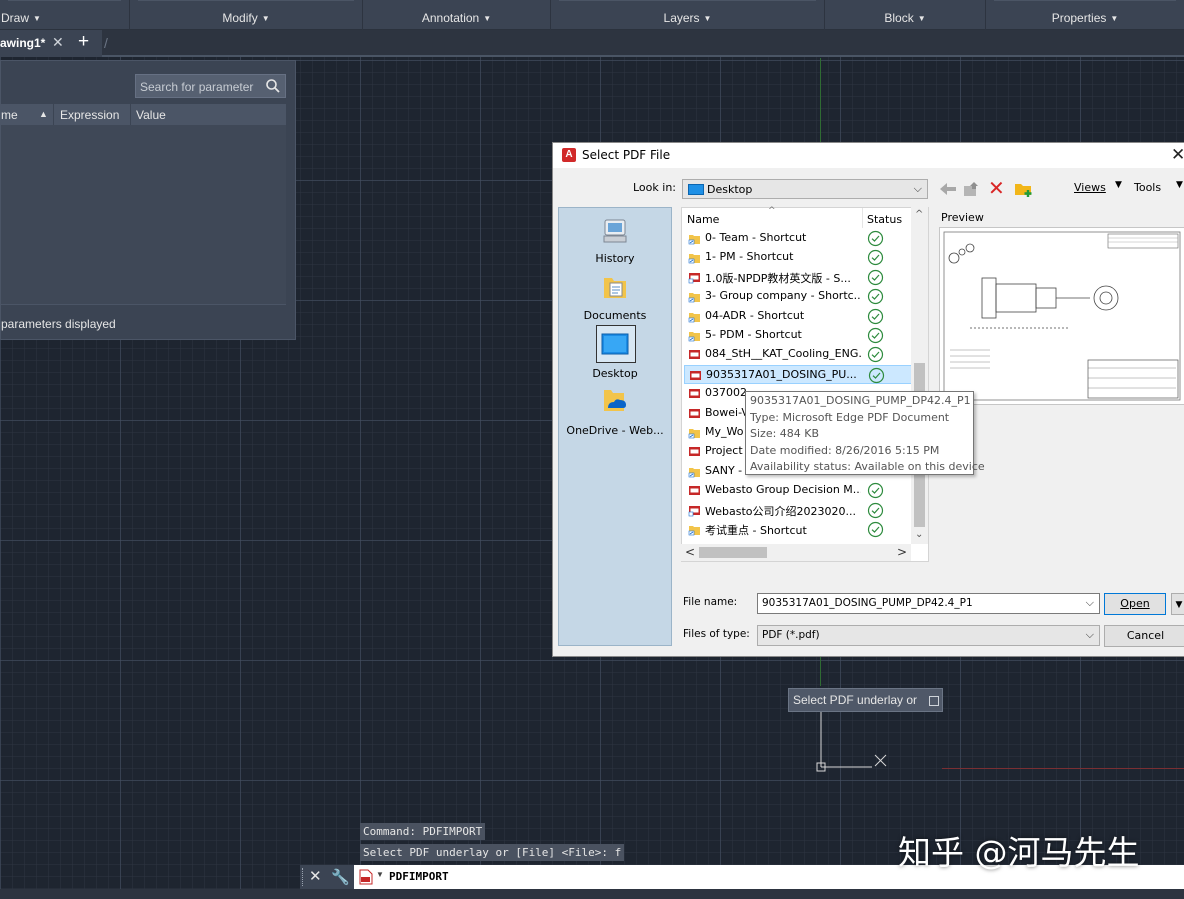 This screenshot has width=1184, height=899. Describe the element at coordinates (246, 18) in the screenshot. I see `ribbon-panel-modify-label: Modify ▼` at that location.